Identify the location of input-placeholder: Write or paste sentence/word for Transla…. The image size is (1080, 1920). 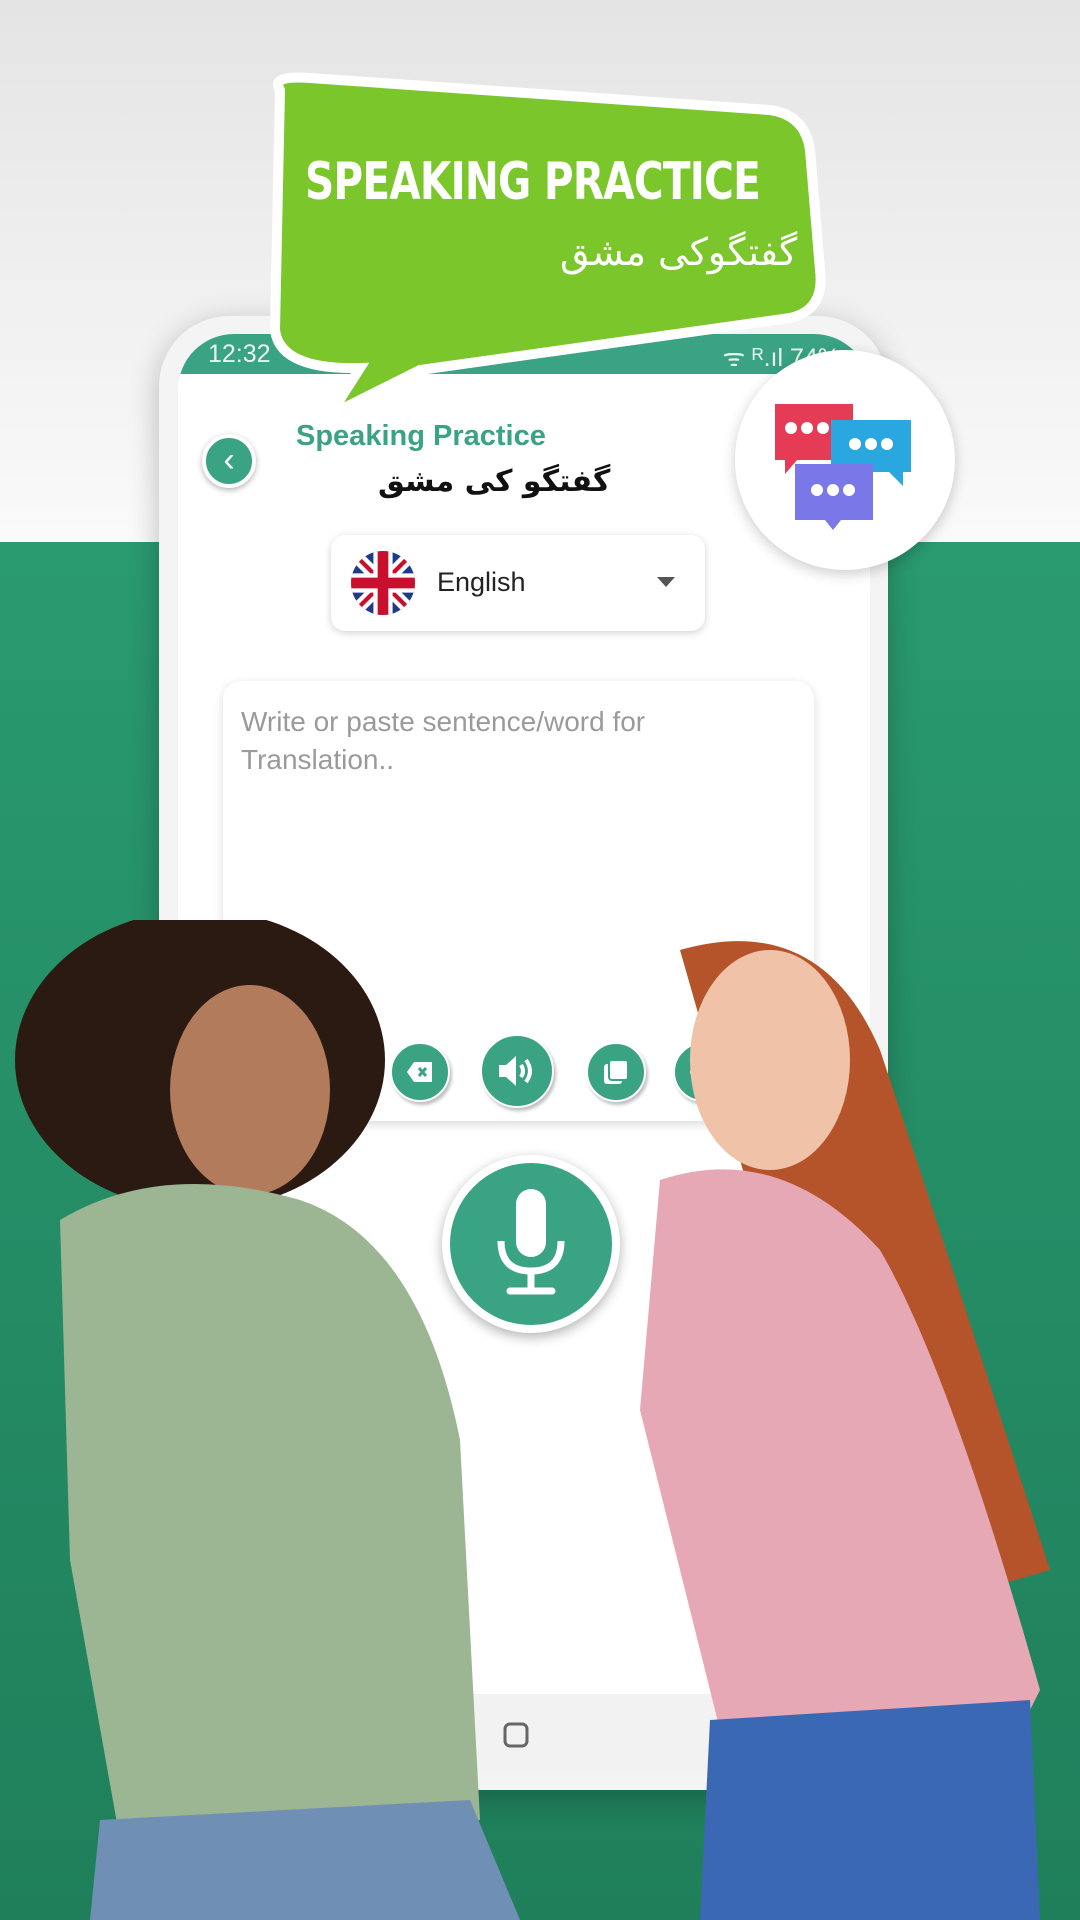
(443, 740).